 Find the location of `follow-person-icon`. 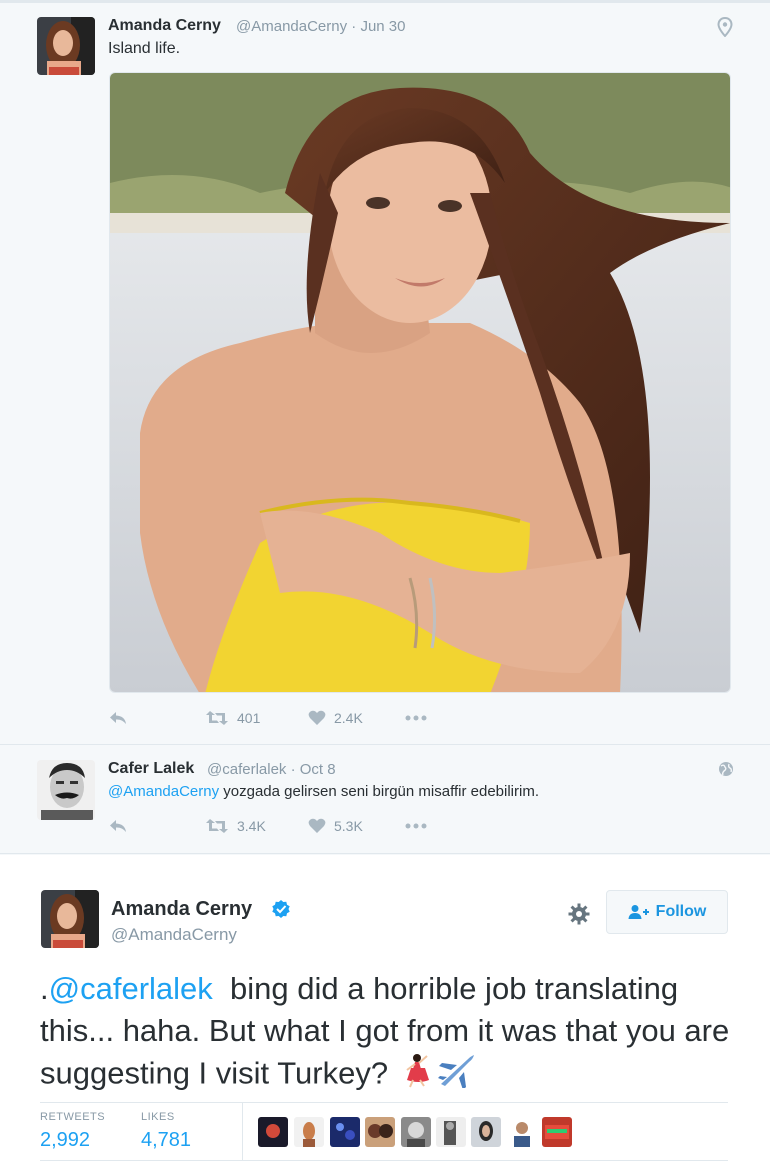

follow-person-icon is located at coordinates (638, 912).